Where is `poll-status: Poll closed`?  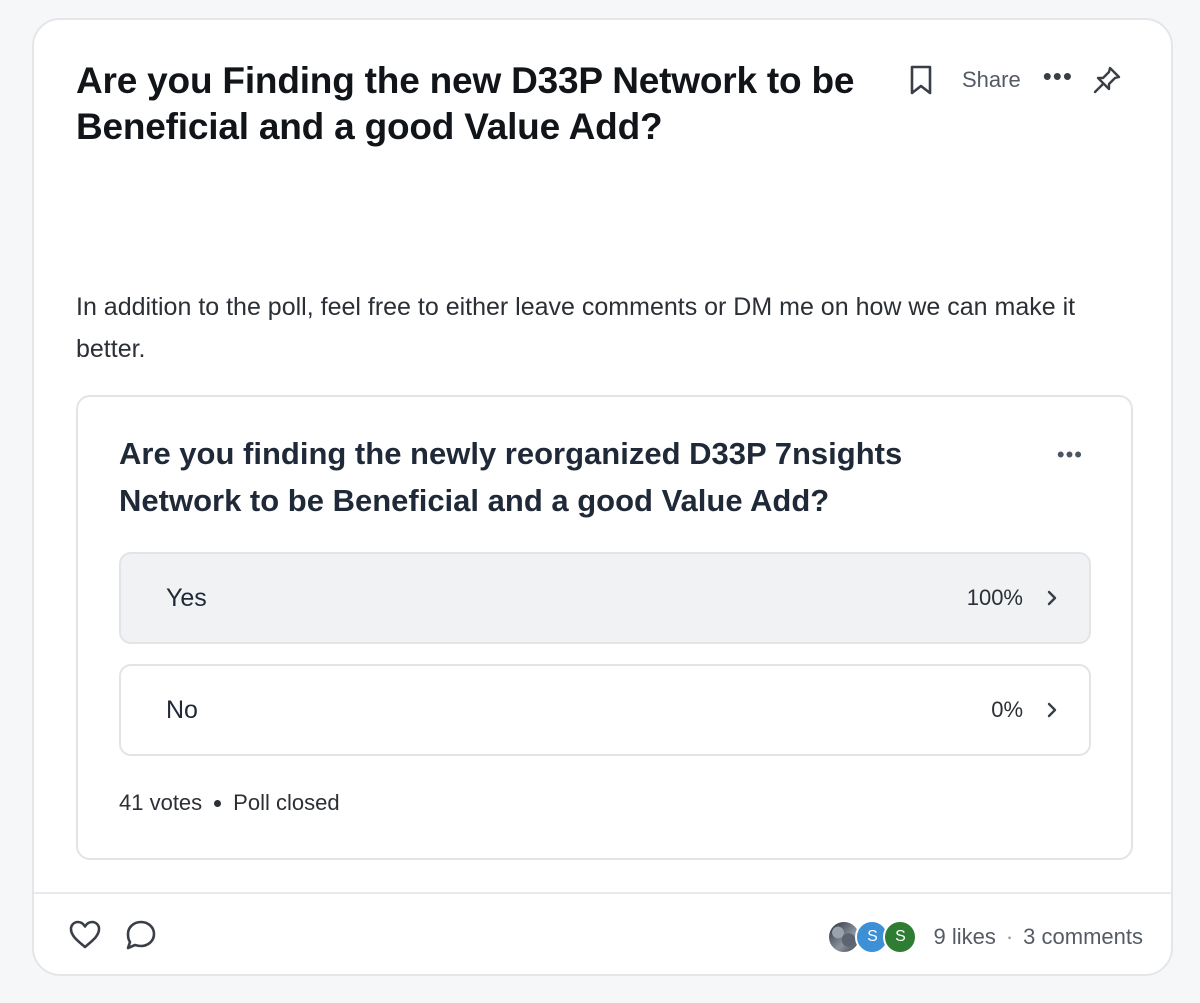
poll-status: Poll closed is located at coordinates (286, 802).